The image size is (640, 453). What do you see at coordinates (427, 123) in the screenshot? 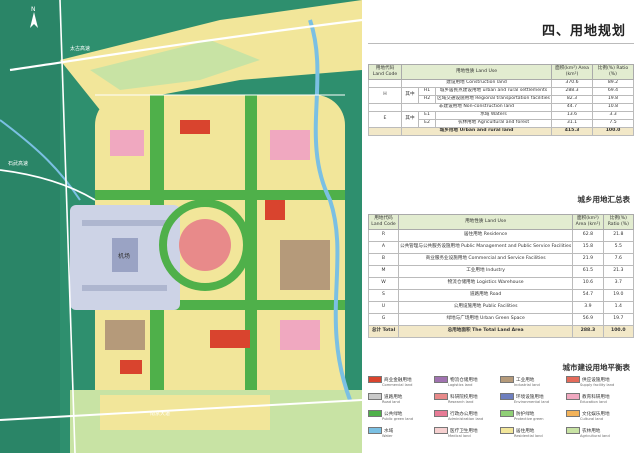
I see `cell-subcode: E2` at bounding box center [427, 123].